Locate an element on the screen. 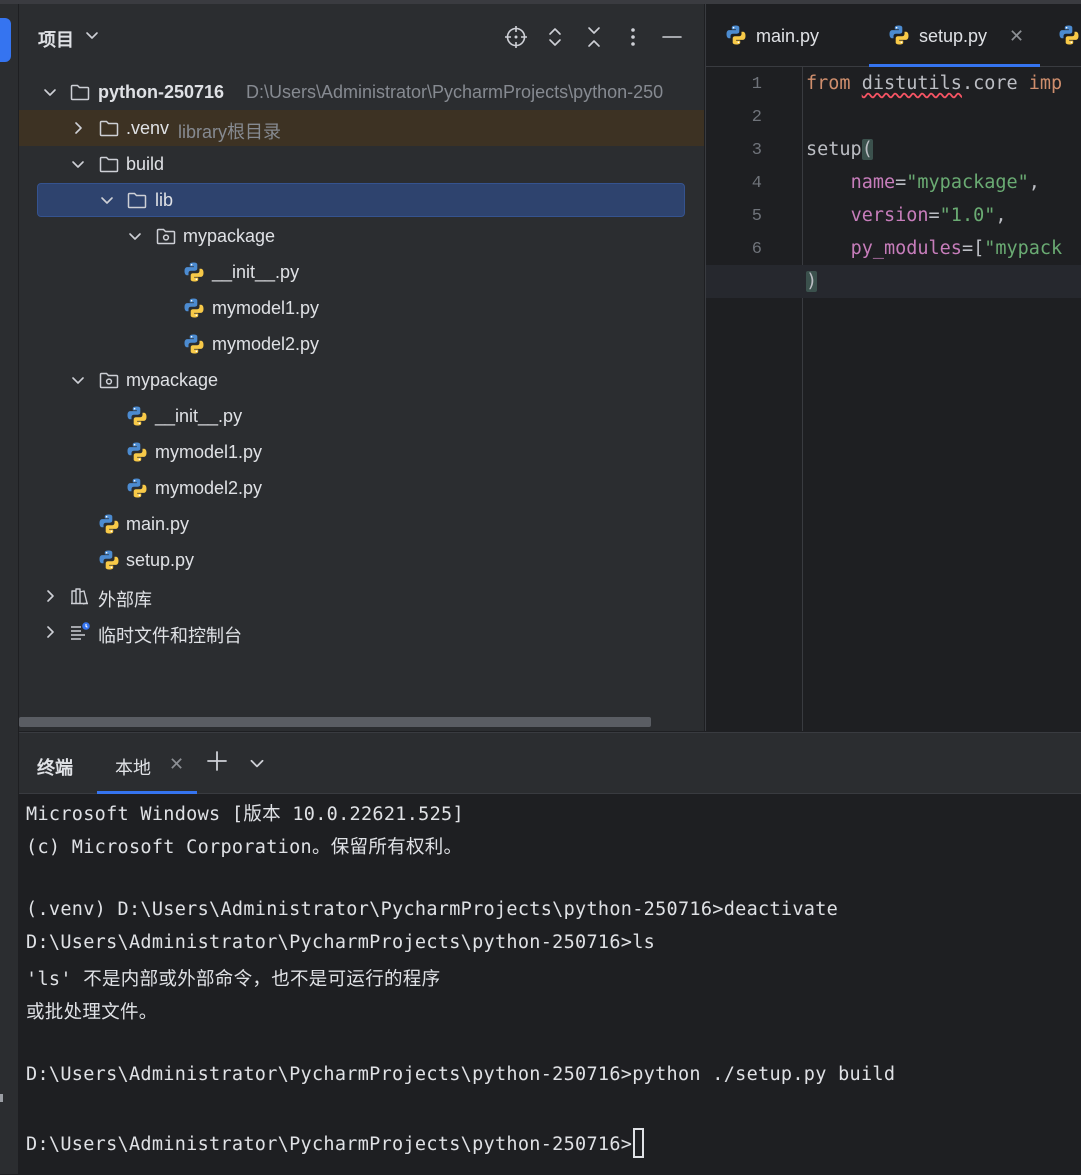 Image resolution: width=1081 pixels, height=1175 pixels. strip-indicator is located at coordinates (1, 1098).